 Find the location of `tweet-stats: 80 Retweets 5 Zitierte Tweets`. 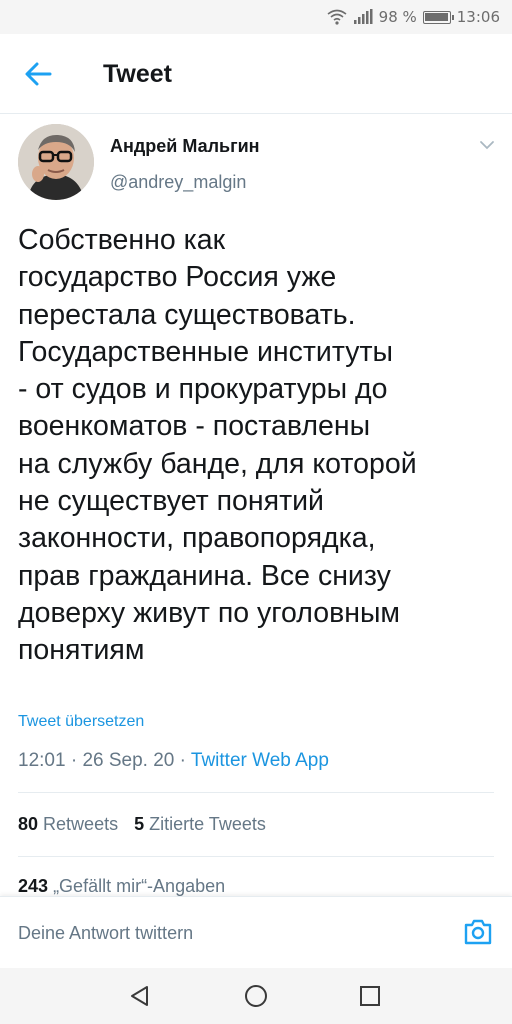

tweet-stats: 80 Retweets 5 Zitierte Tweets is located at coordinates (142, 824).